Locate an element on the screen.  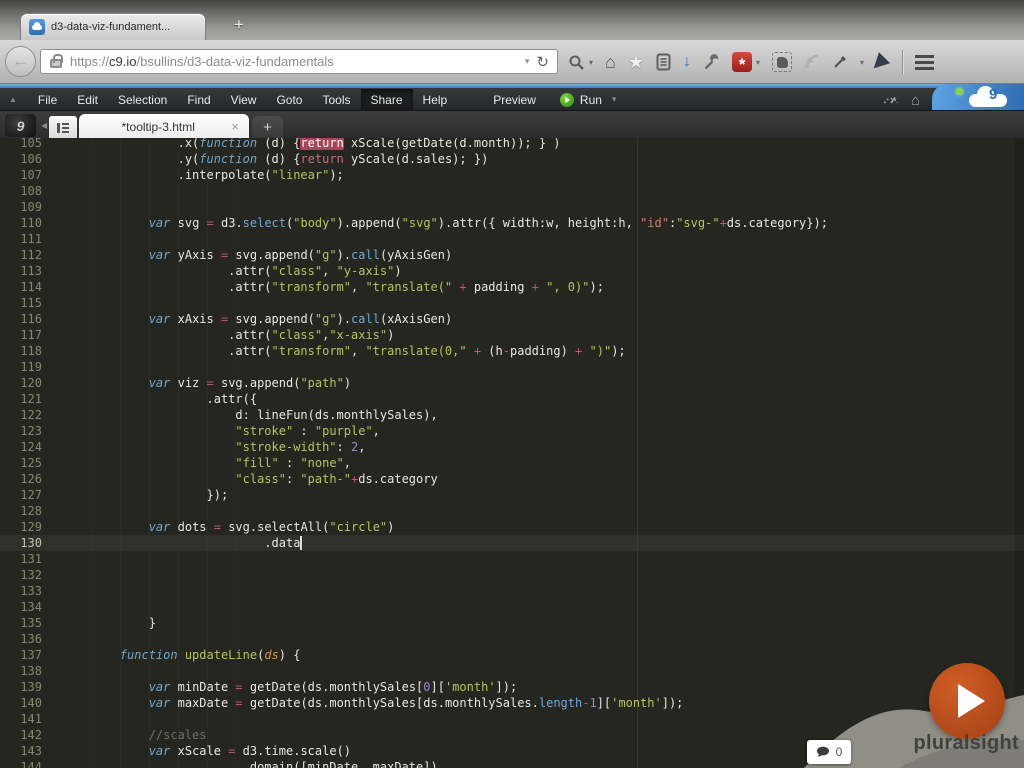
wrench-icon is located at coordinates (711, 62).